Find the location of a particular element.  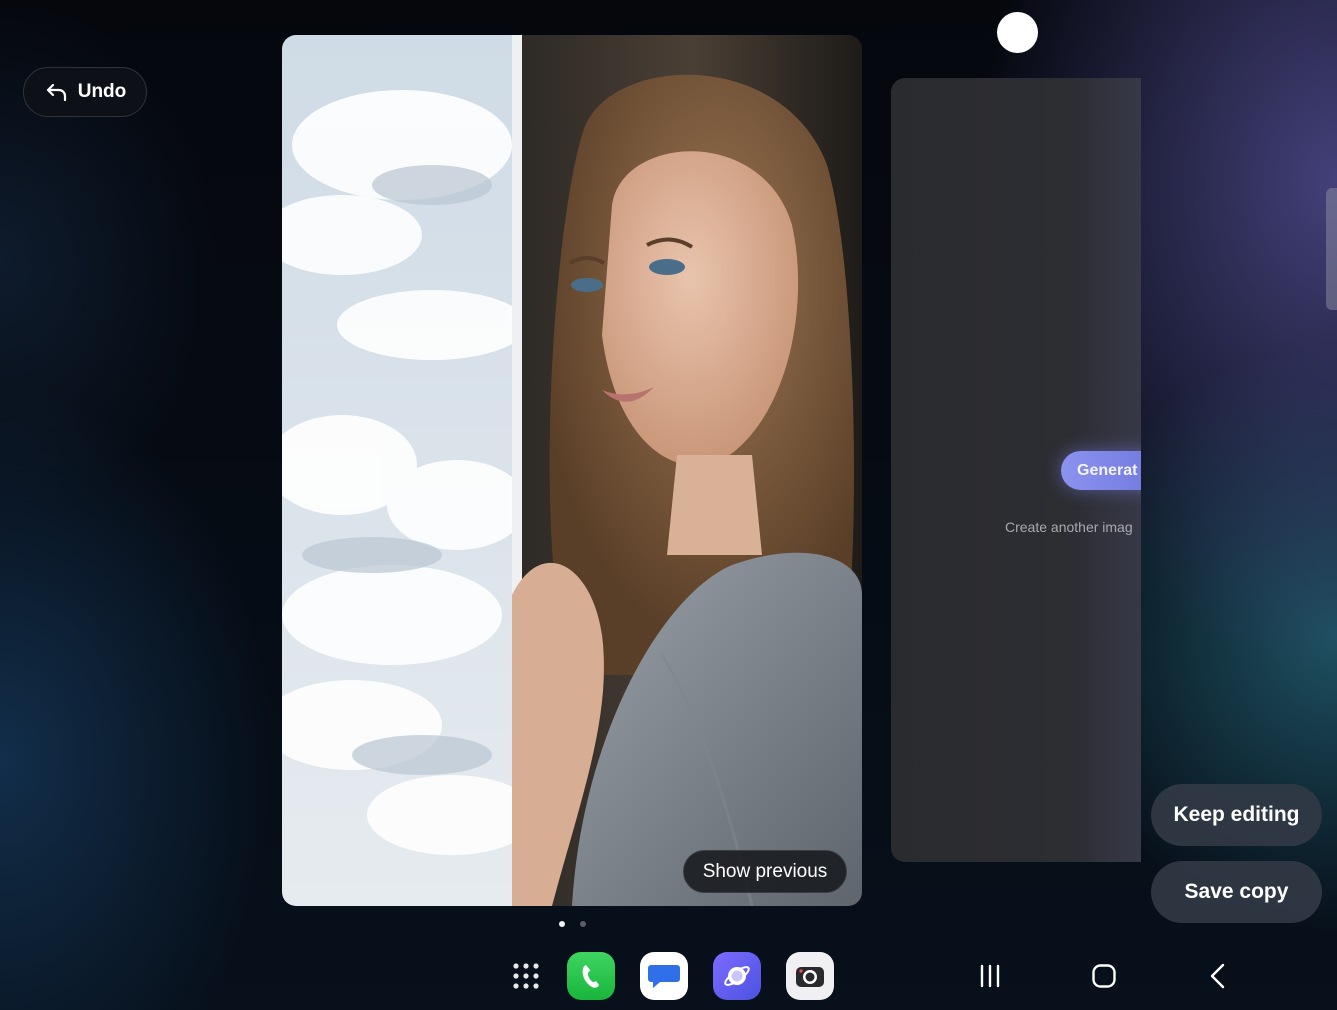

keep-editing-button: Keep editing is located at coordinates (1236, 815).